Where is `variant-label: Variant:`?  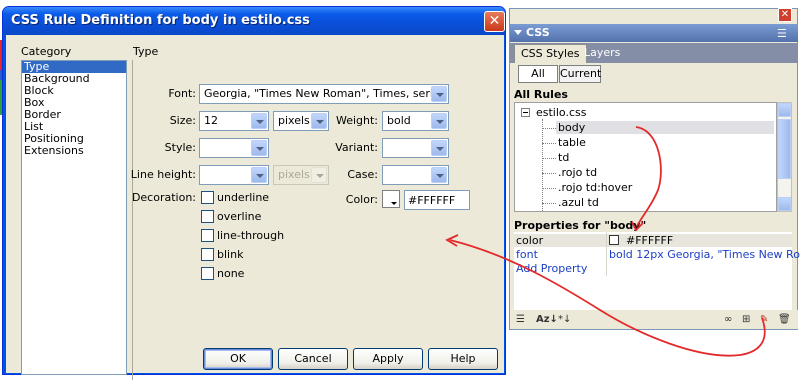 variant-label: Variant: is located at coordinates (356, 147).